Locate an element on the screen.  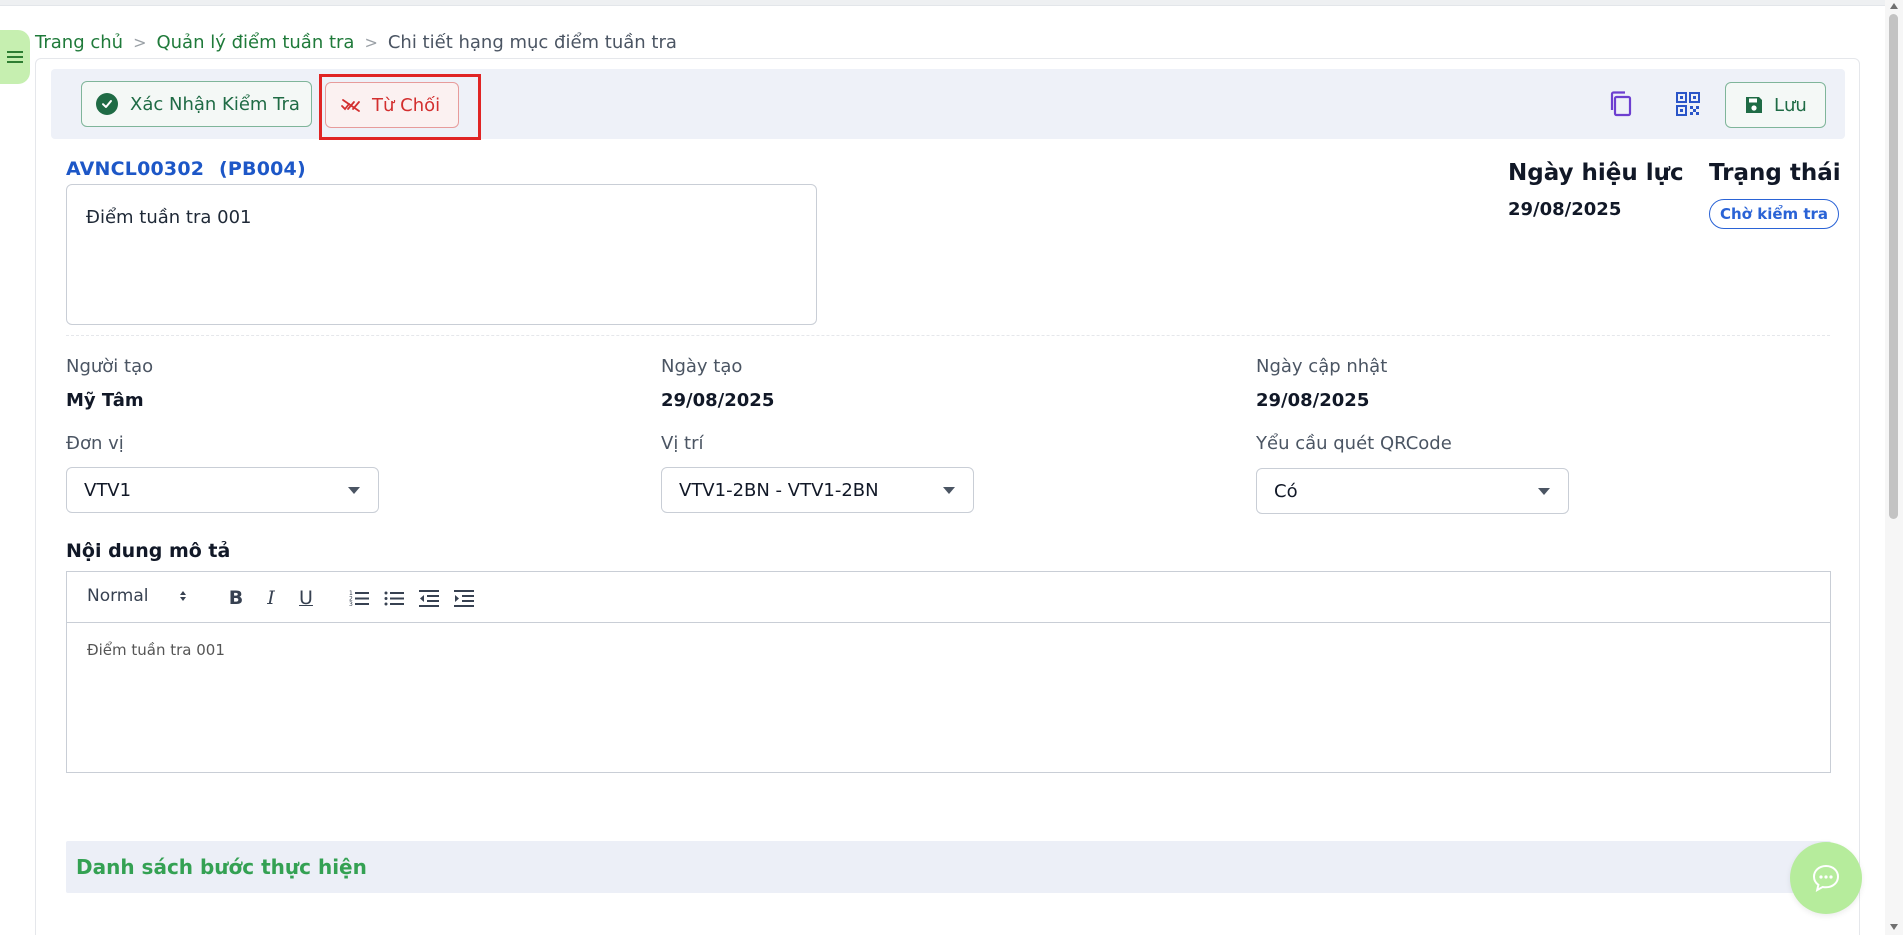
ordered-list-button: 1 2 3 is located at coordinates (359, 598).